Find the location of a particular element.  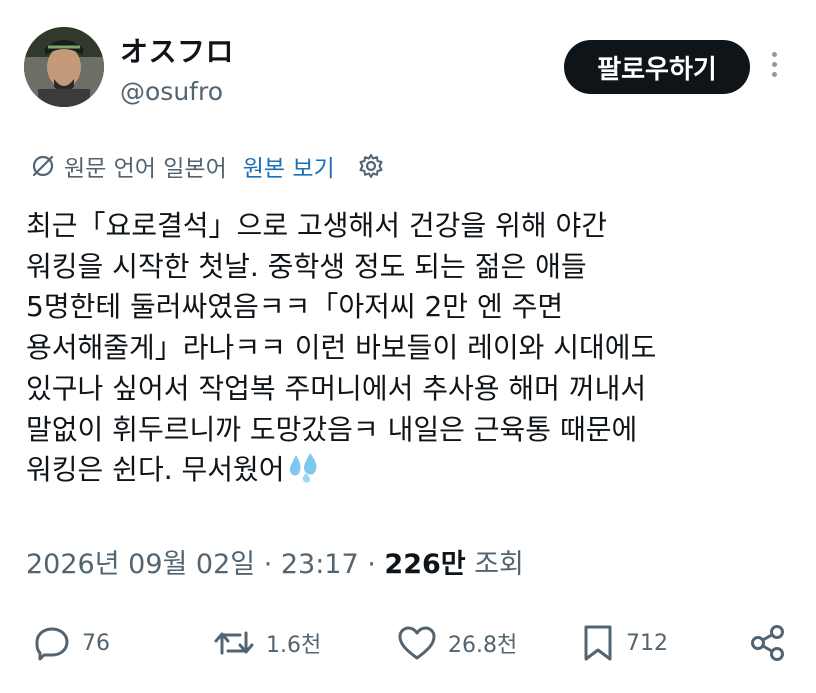

tweet-line: 있구나 싶어서 작업복 주머니에서 추사용 해머 꺼내서 is located at coordinates (336, 388).